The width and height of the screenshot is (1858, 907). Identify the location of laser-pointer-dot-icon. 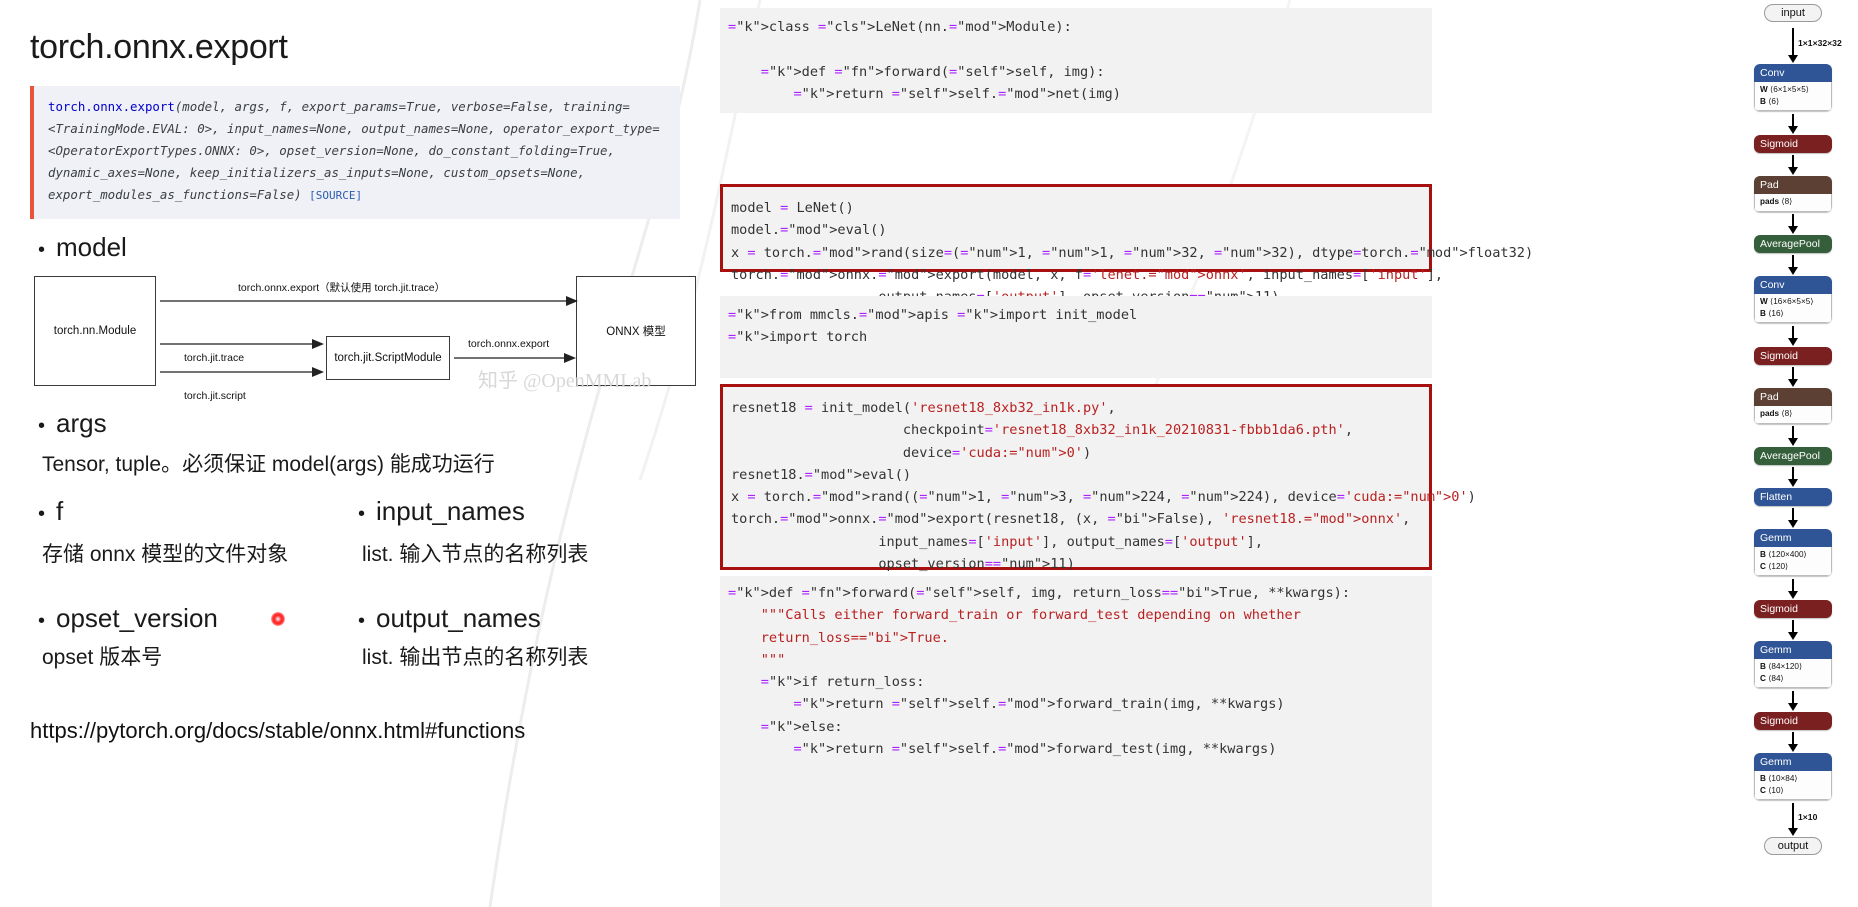
(278, 619).